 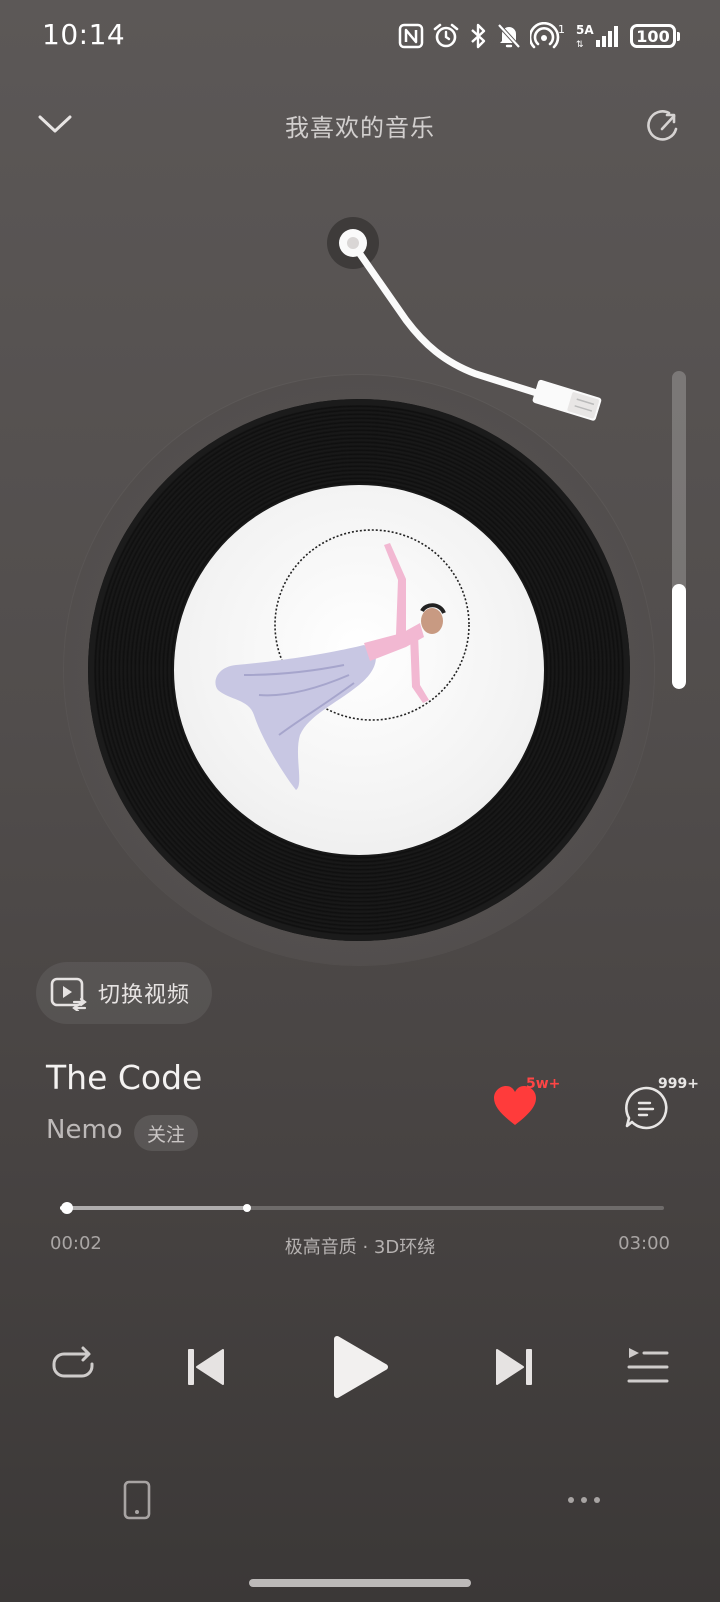 I want to click on alarm-icon, so click(x=446, y=35).